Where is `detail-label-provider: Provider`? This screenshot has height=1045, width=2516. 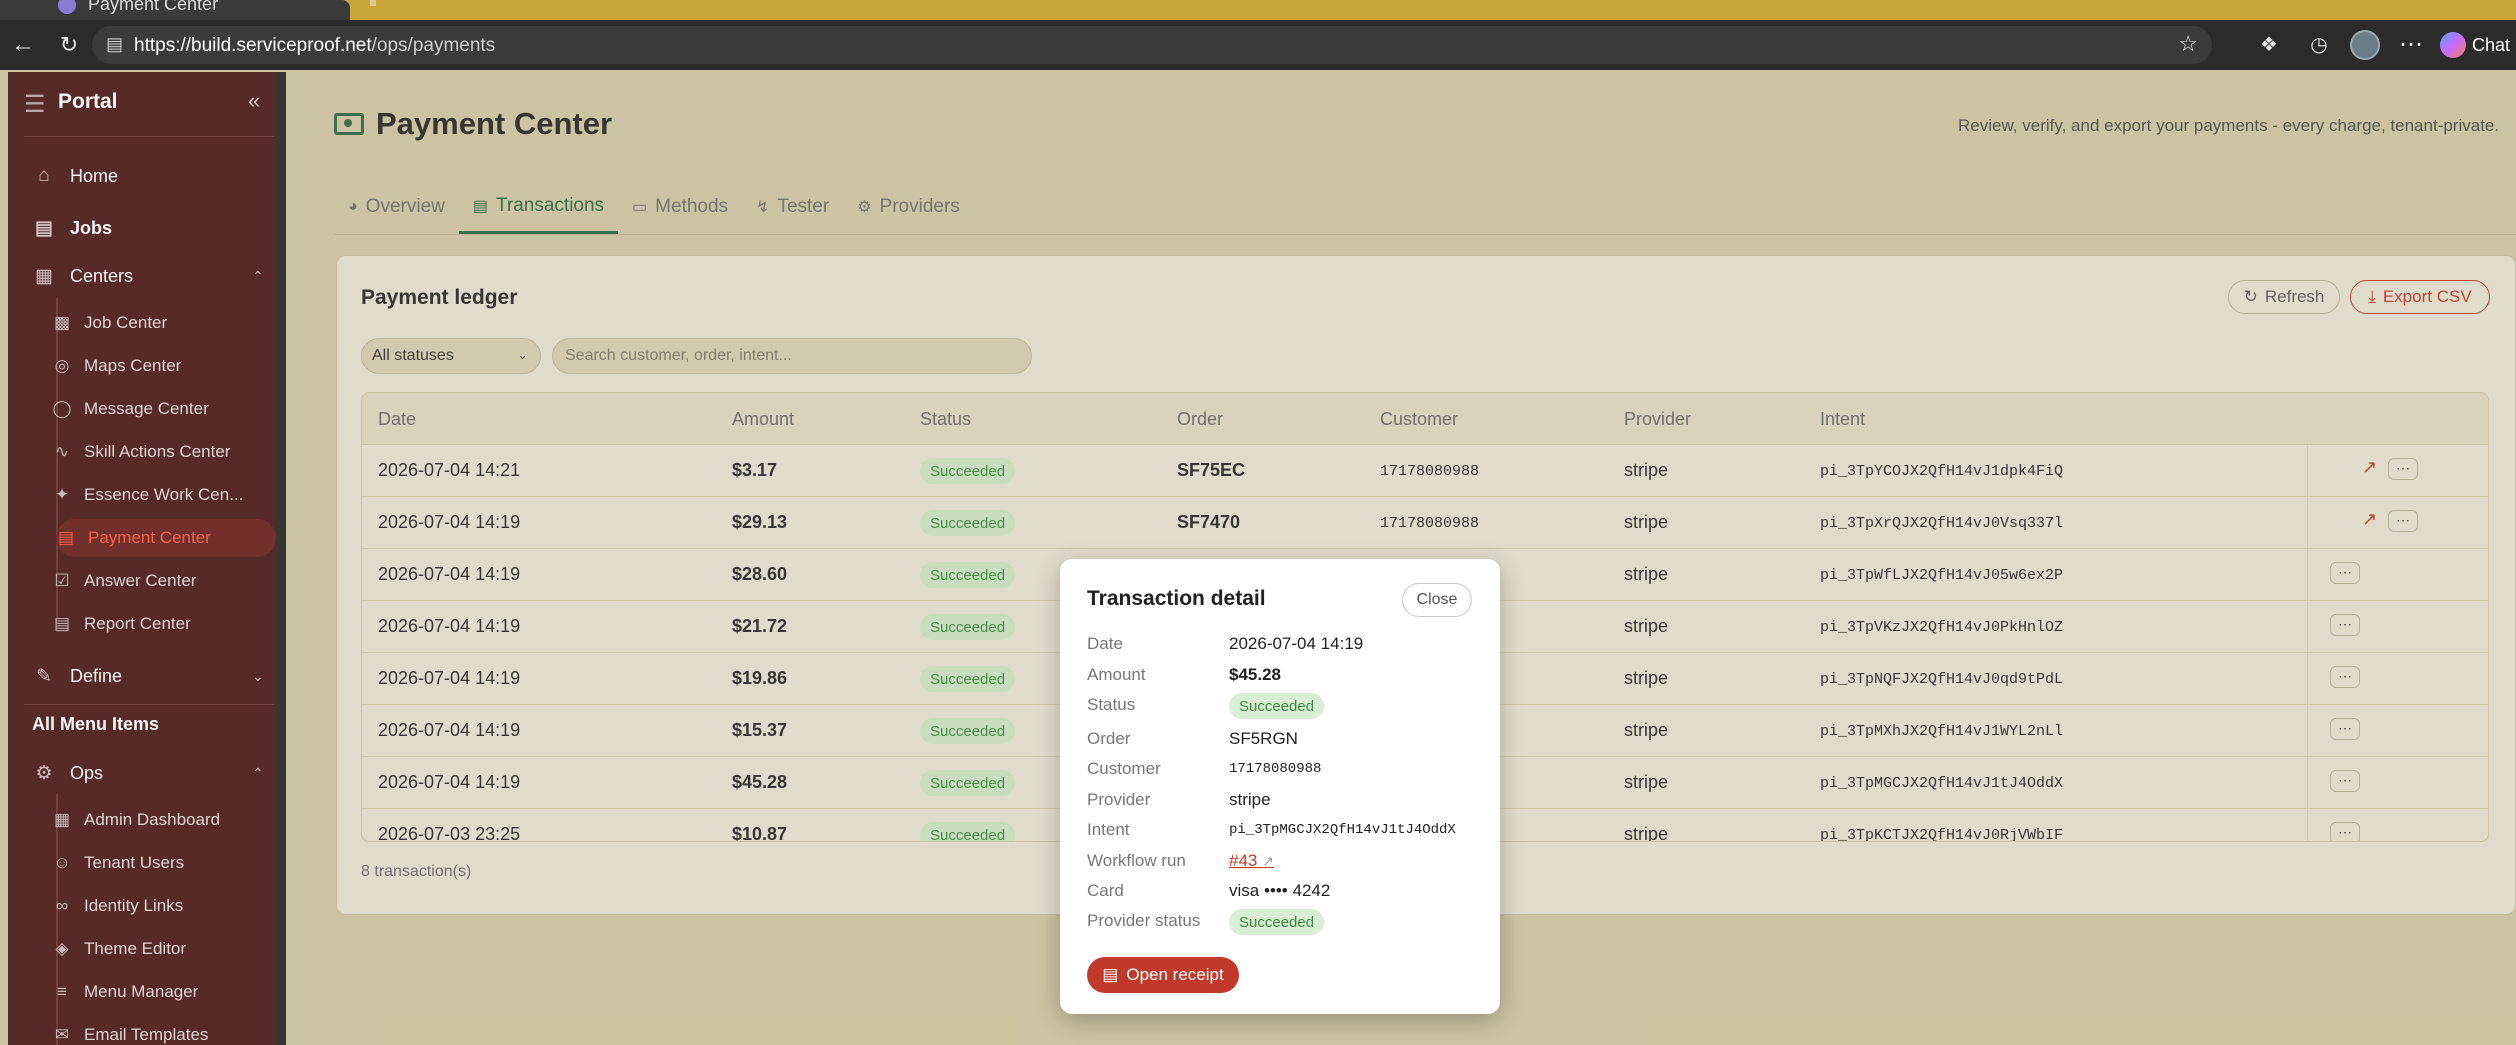 detail-label-provider: Provider is located at coordinates (1119, 799).